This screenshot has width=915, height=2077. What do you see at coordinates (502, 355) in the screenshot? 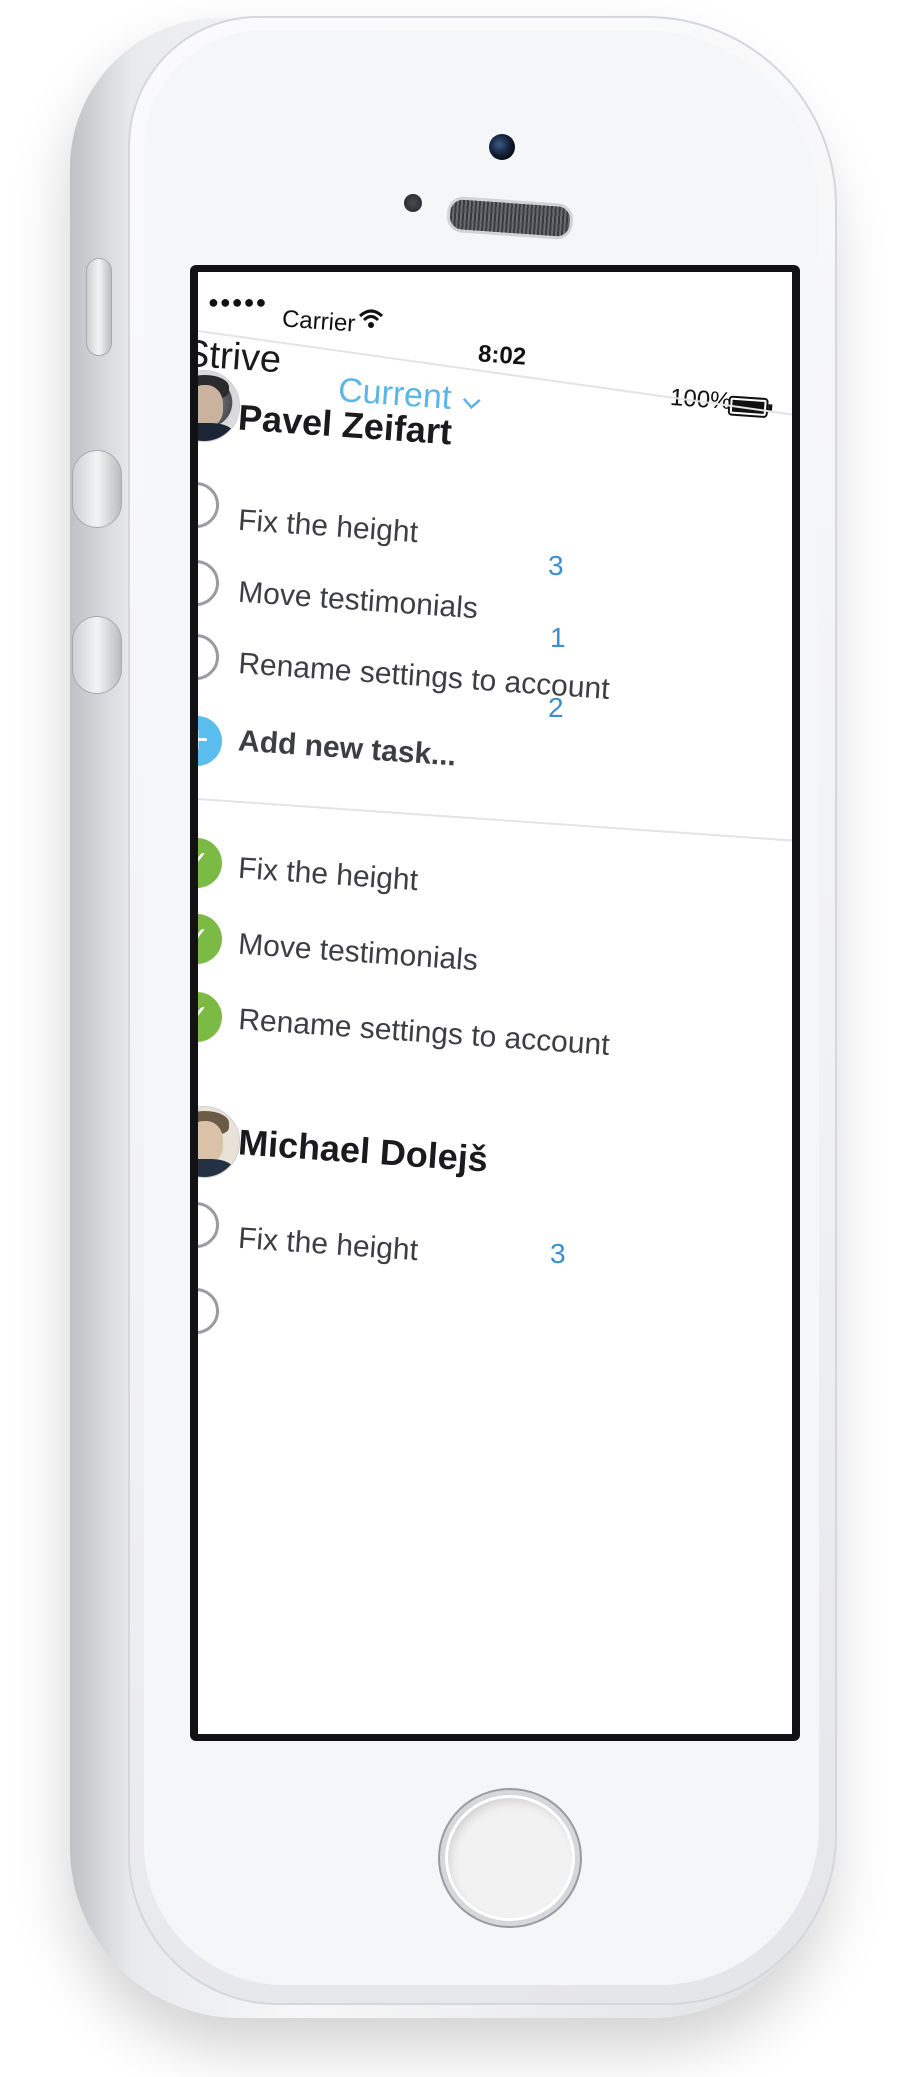
I see `clock: 8:02` at bounding box center [502, 355].